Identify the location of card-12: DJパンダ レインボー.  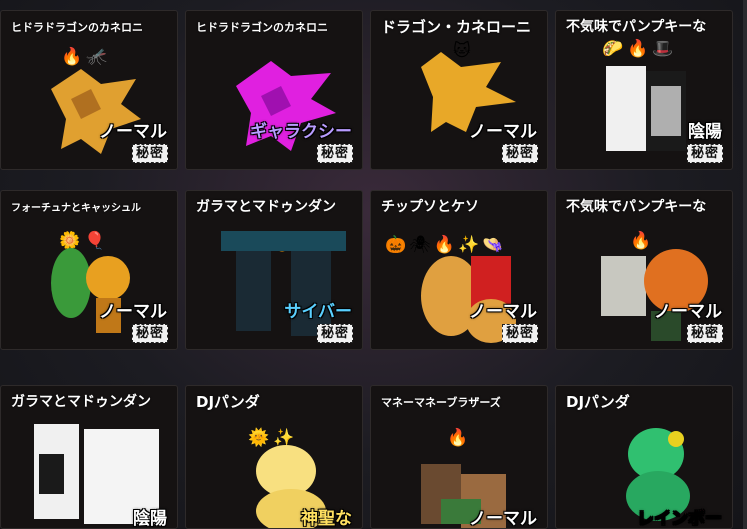
(644, 457).